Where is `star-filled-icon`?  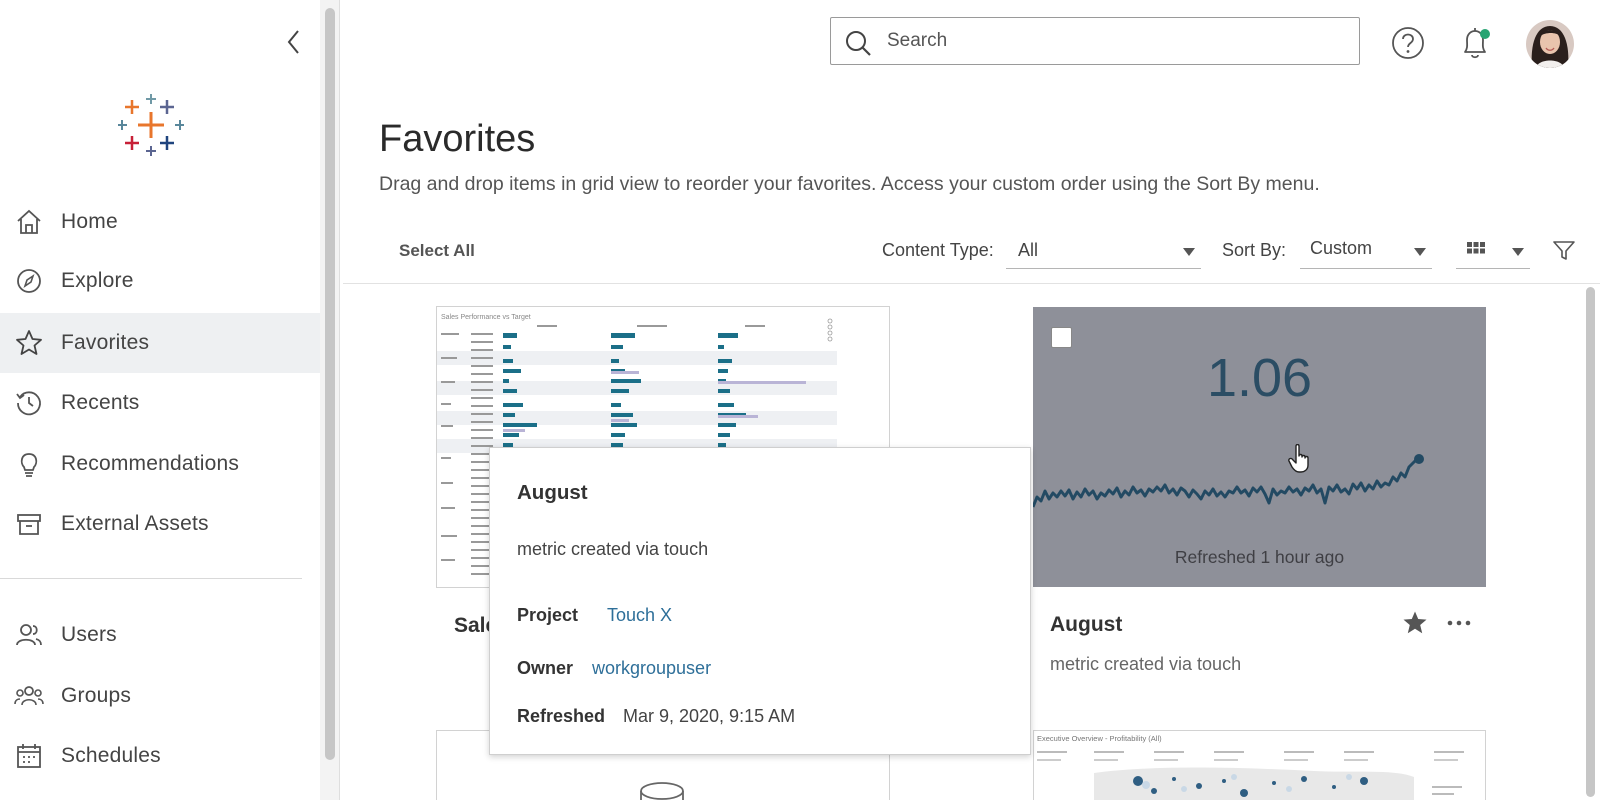 star-filled-icon is located at coordinates (1415, 622).